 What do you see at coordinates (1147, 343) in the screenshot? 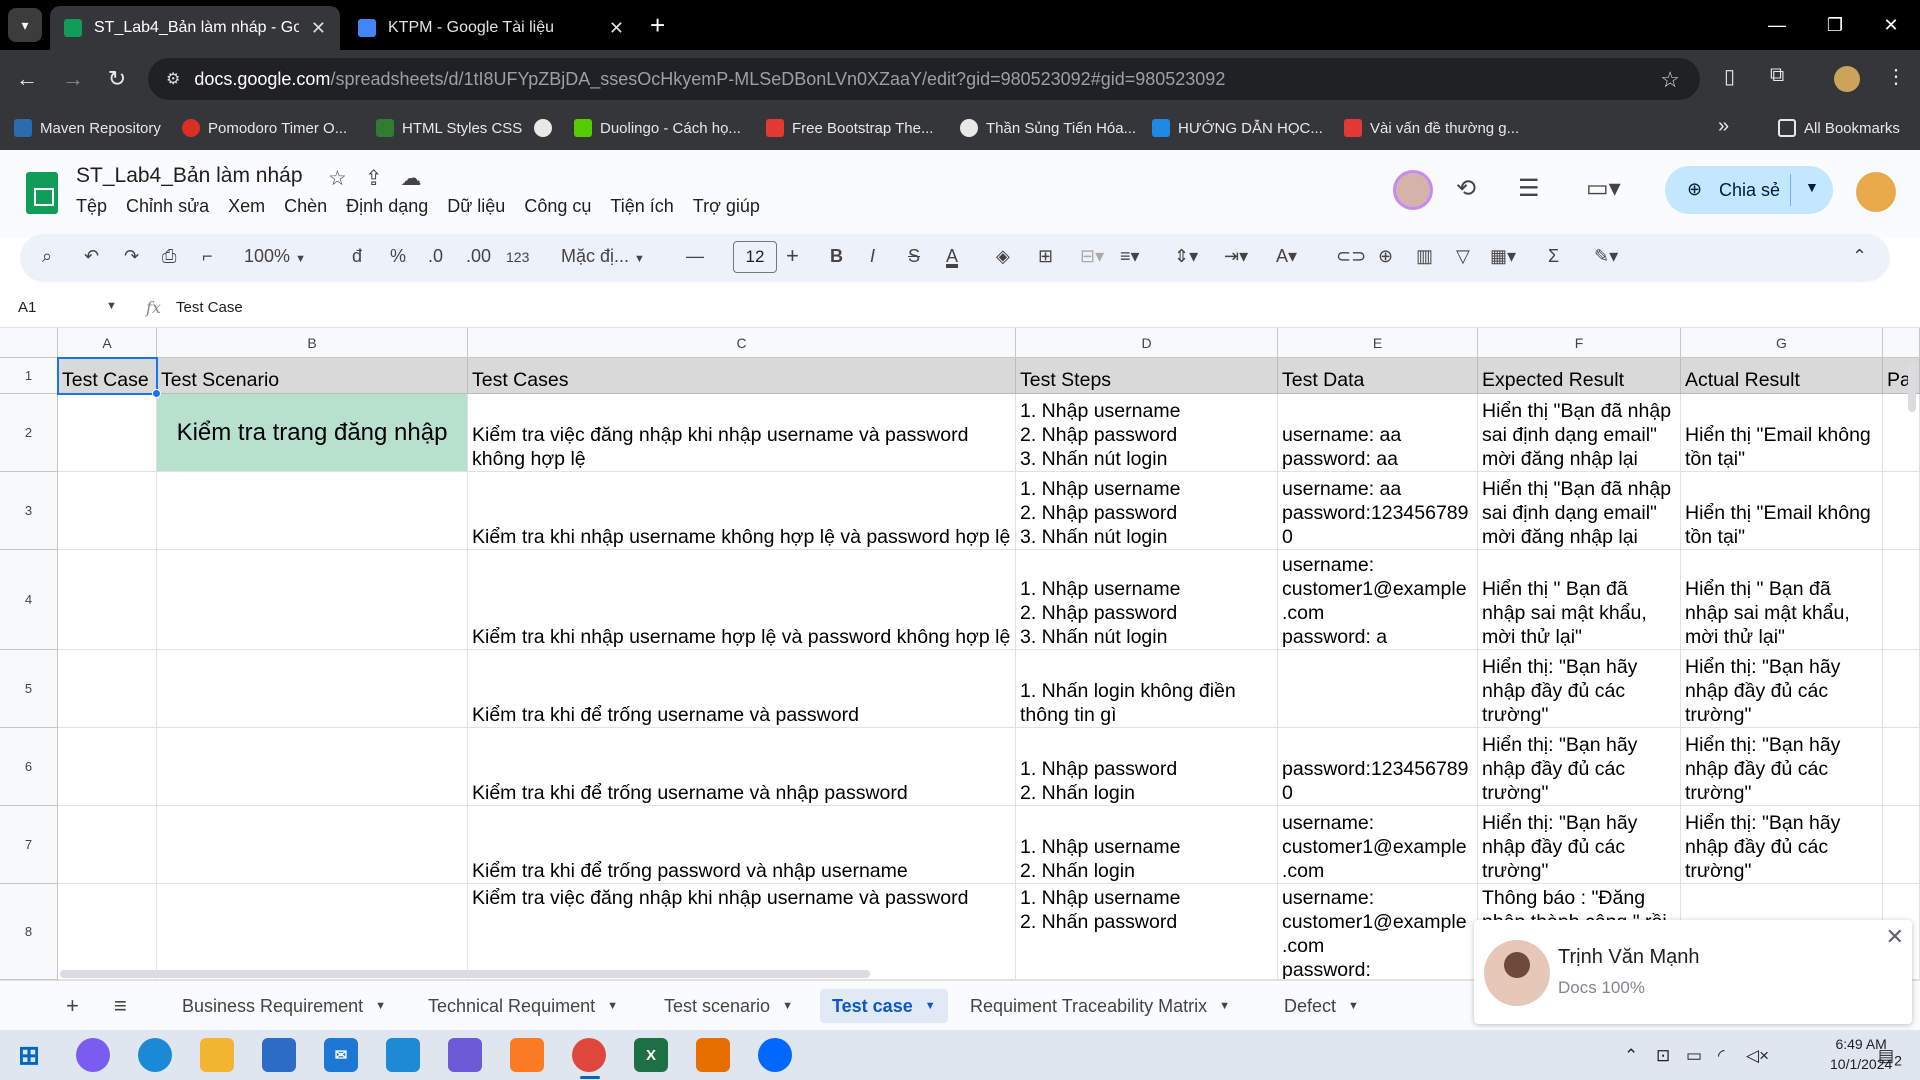
I see `column-header-d: D` at bounding box center [1147, 343].